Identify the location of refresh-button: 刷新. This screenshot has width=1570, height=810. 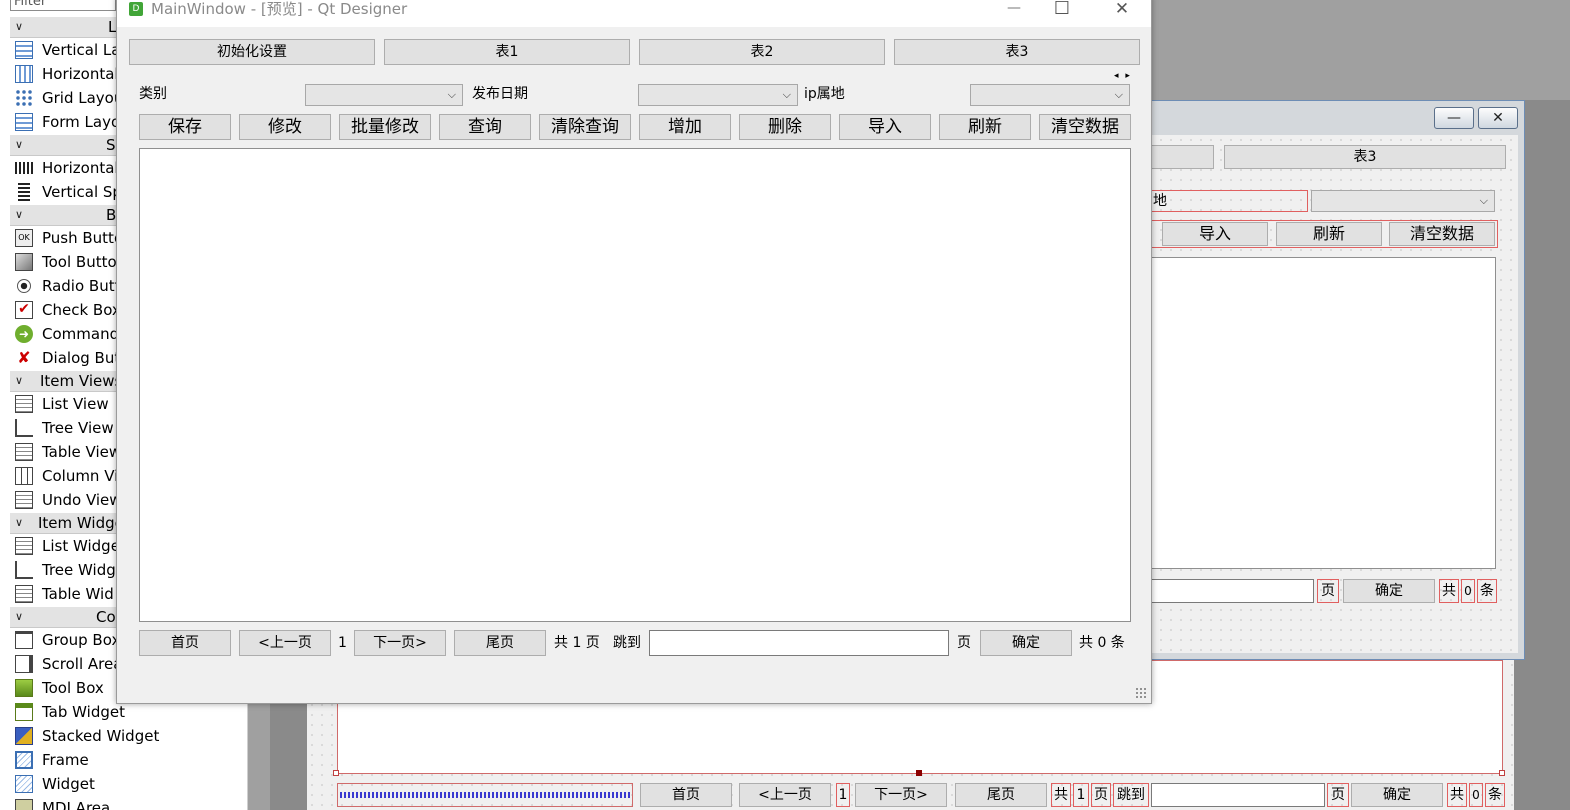
(985, 127).